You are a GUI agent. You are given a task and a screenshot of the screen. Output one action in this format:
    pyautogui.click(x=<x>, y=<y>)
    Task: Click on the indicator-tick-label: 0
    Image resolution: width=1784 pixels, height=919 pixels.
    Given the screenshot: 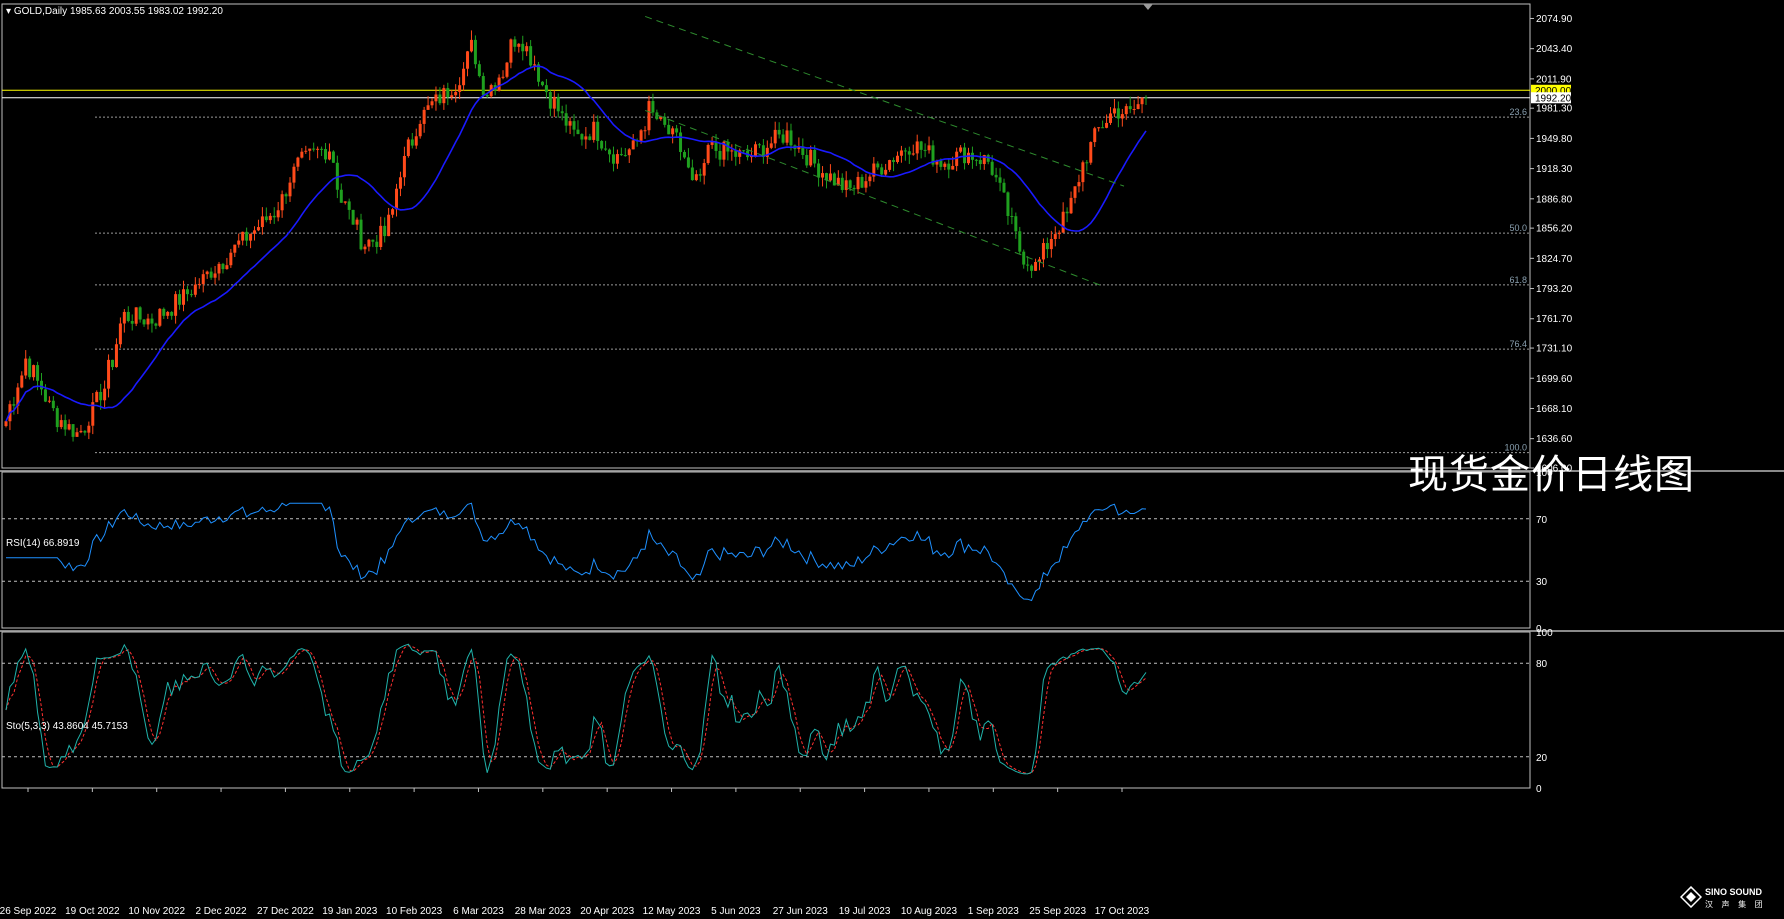 What is the action you would take?
    pyautogui.click(x=1539, y=789)
    